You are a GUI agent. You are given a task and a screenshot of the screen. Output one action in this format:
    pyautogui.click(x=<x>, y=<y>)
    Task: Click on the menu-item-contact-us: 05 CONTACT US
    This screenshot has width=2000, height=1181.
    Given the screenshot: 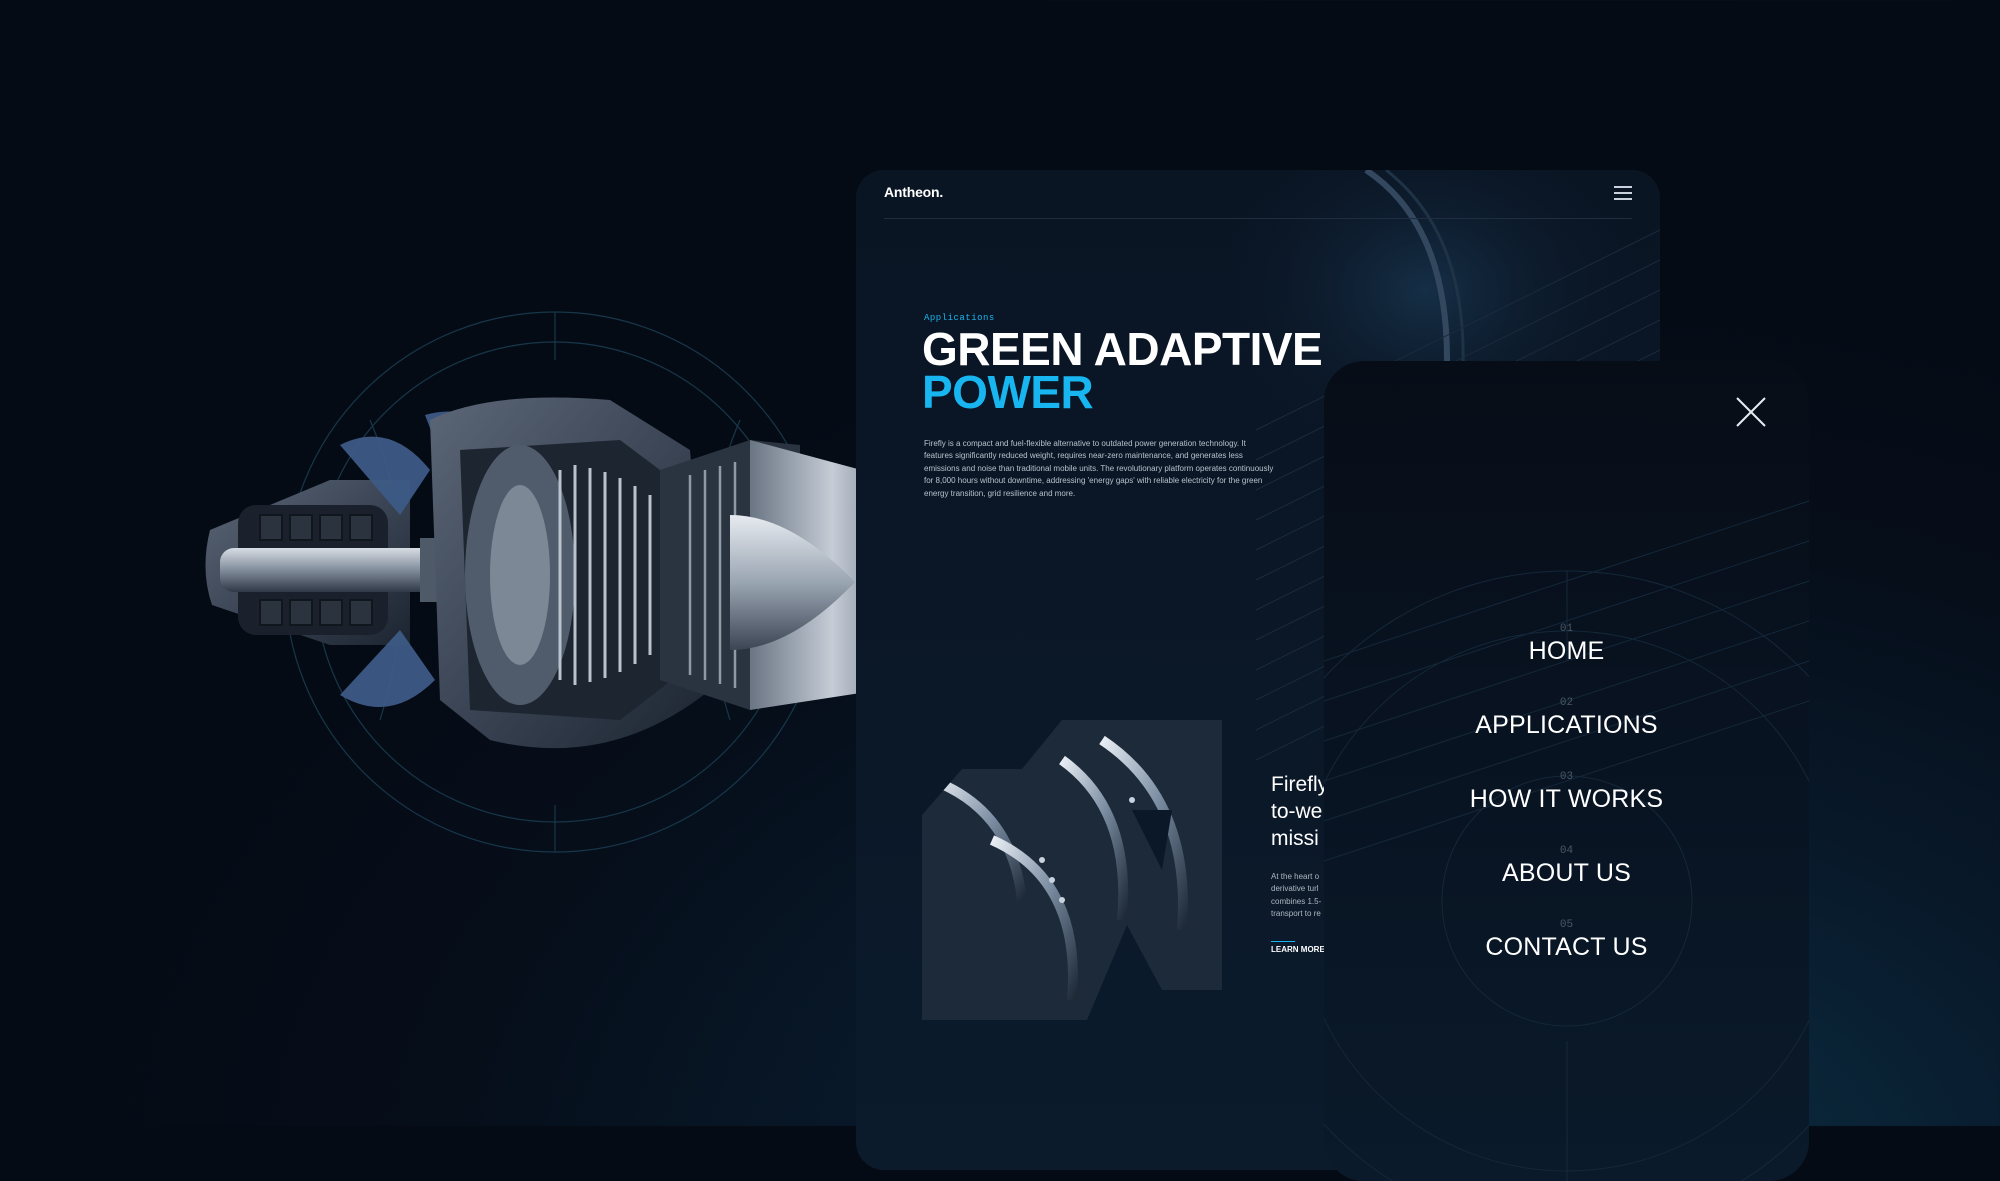 What is the action you would take?
    pyautogui.click(x=1566, y=940)
    